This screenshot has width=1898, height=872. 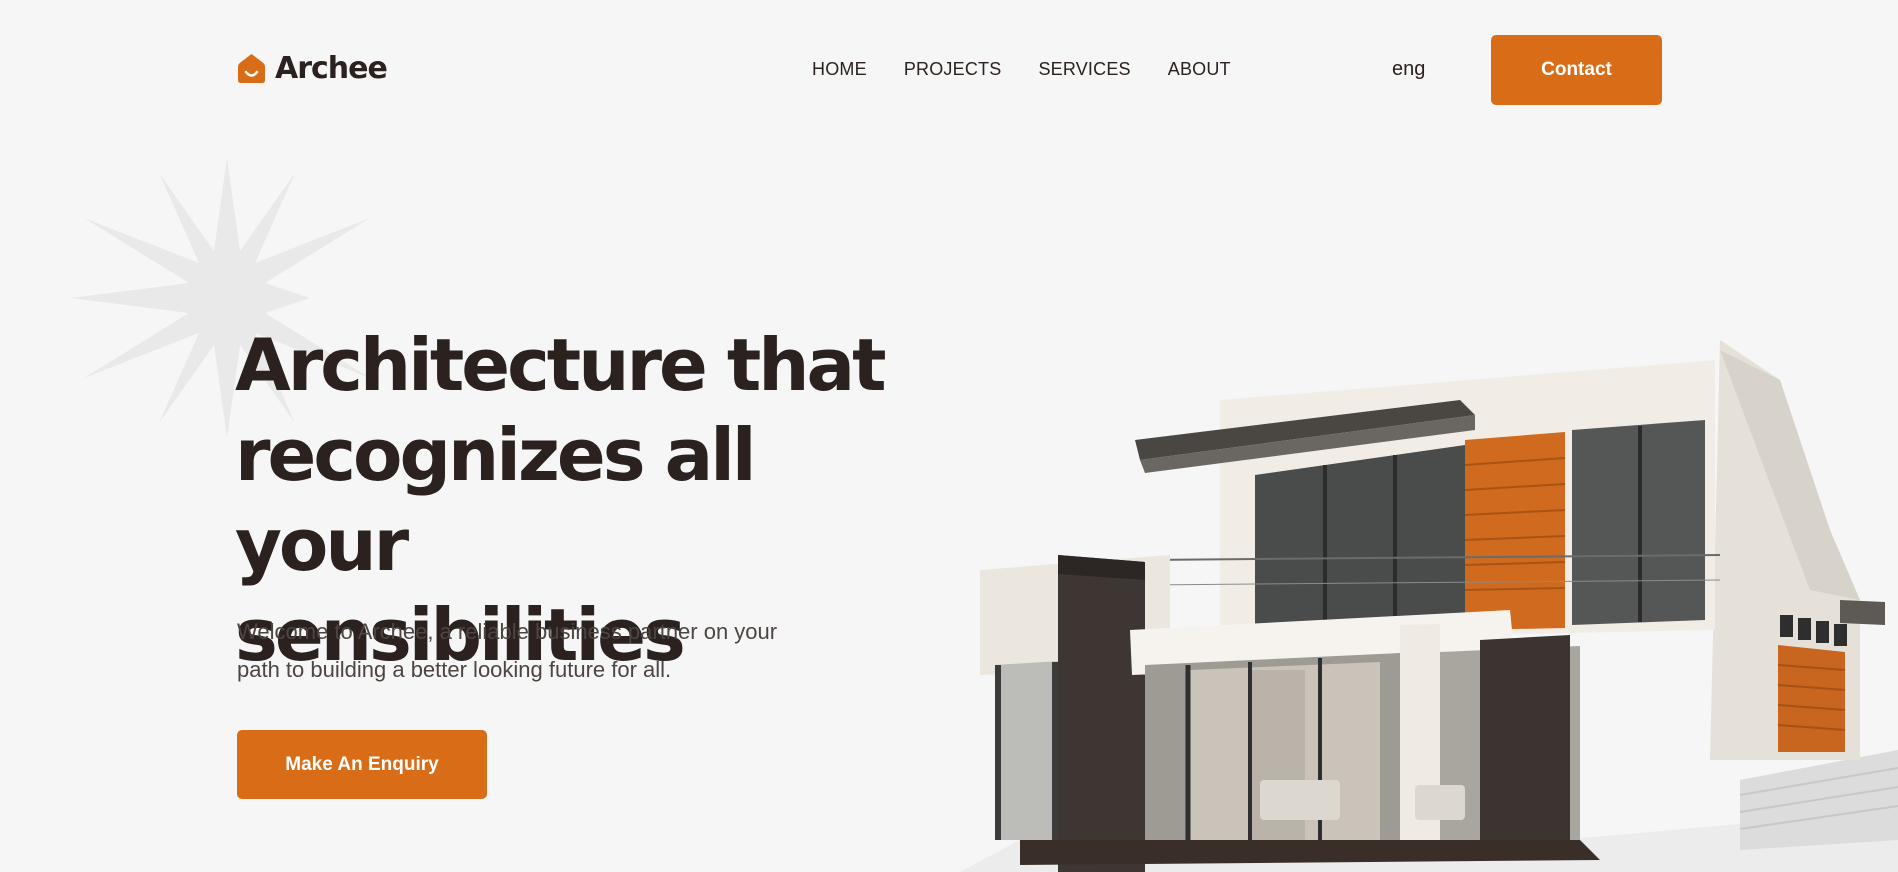 I want to click on house-smile-icon, so click(x=251, y=68).